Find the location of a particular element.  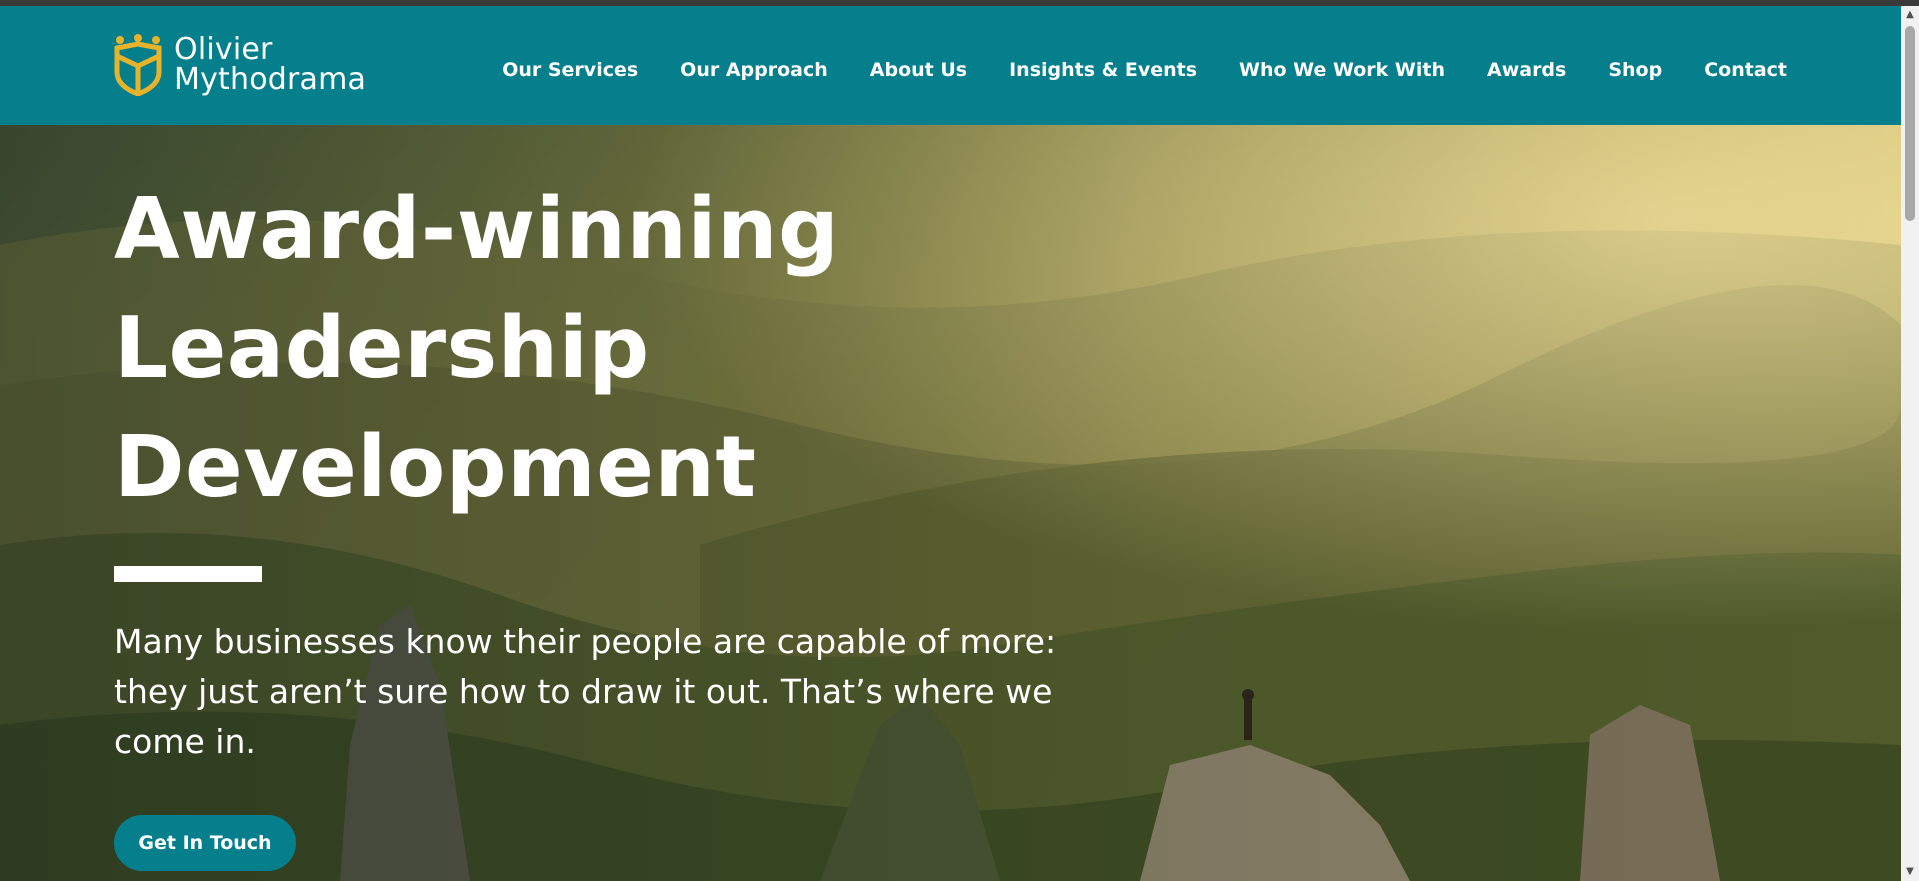

nav-contact: Contact is located at coordinates (1745, 70).